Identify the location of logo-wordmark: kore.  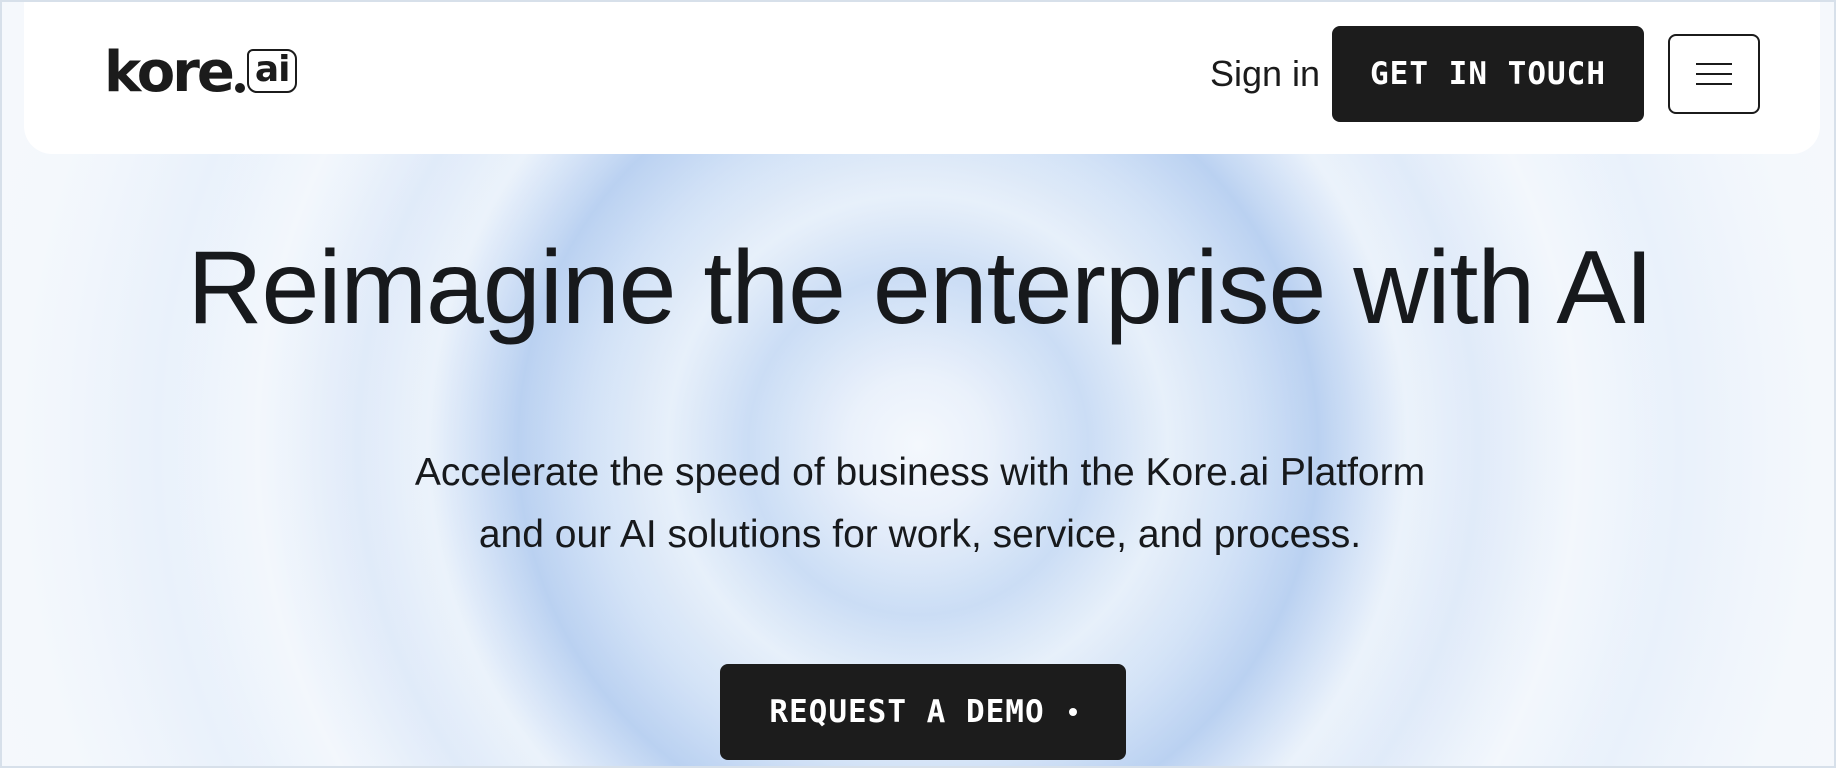
(169, 72).